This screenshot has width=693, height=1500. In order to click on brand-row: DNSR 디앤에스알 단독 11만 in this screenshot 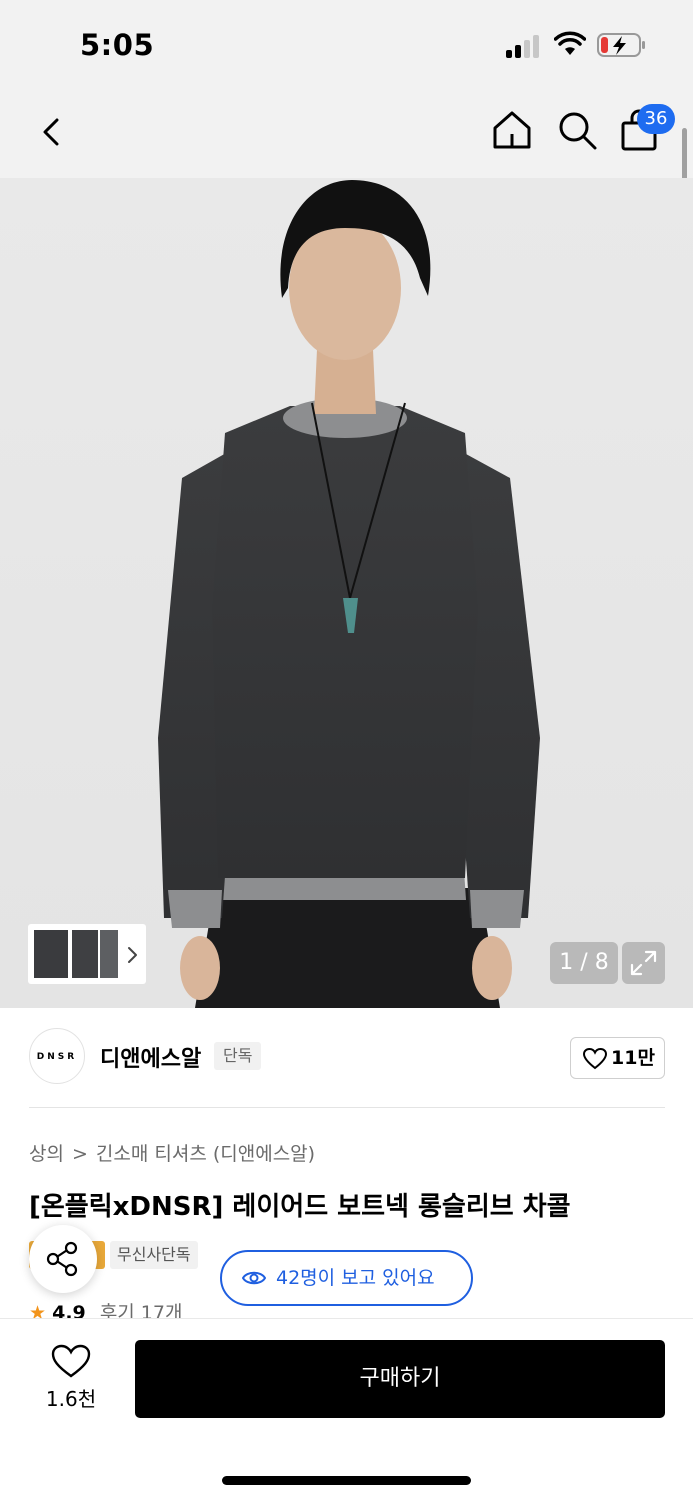, I will do `click(346, 1058)`.